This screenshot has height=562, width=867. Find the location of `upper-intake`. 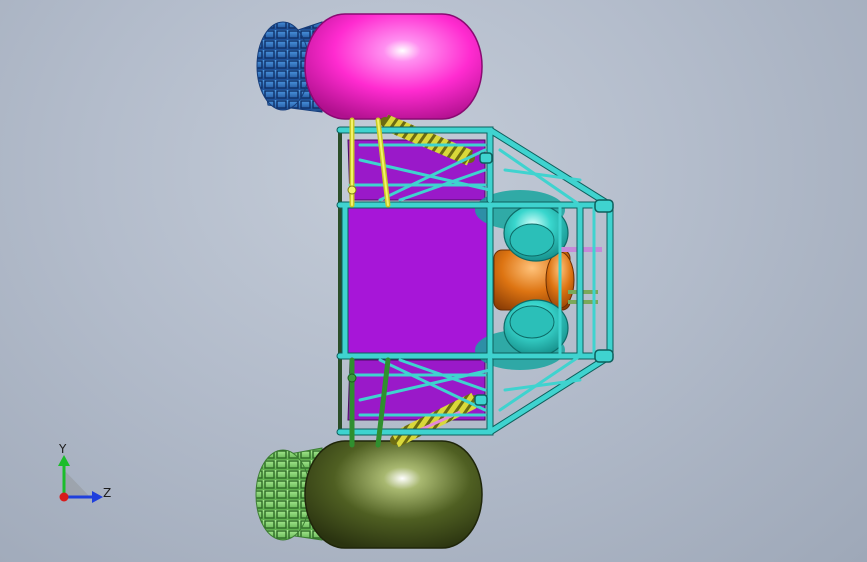

upper-intake is located at coordinates (536, 233).